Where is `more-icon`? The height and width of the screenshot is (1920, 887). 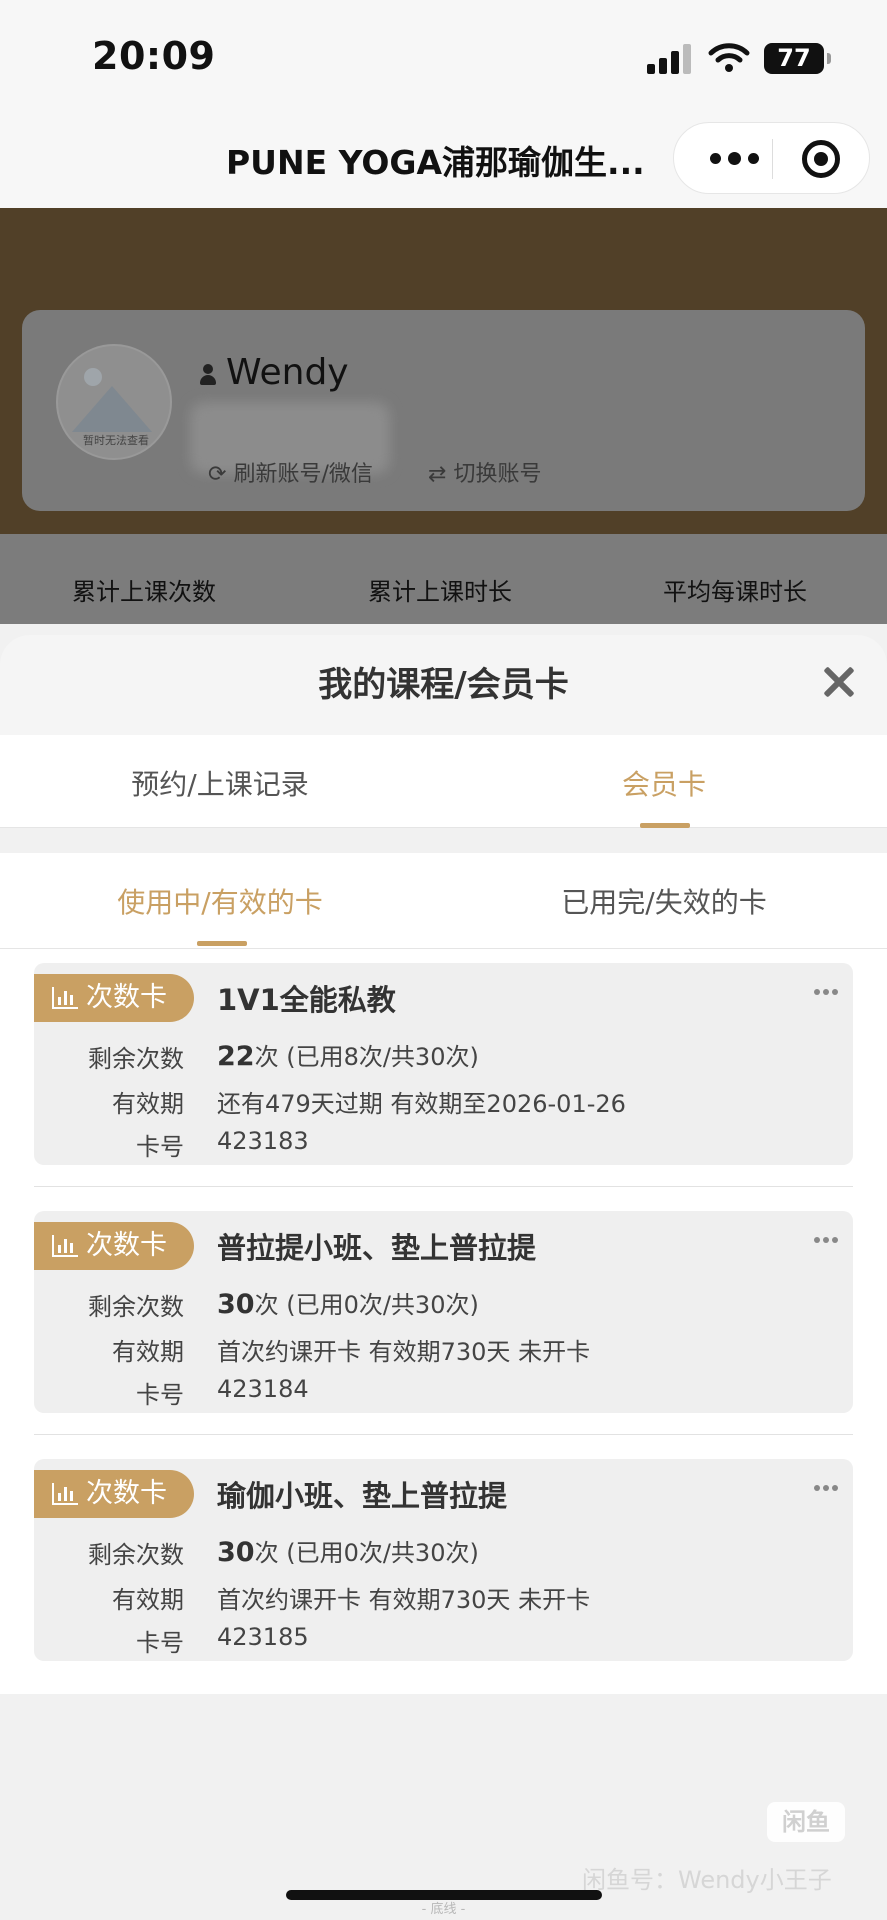
more-icon is located at coordinates (737, 159).